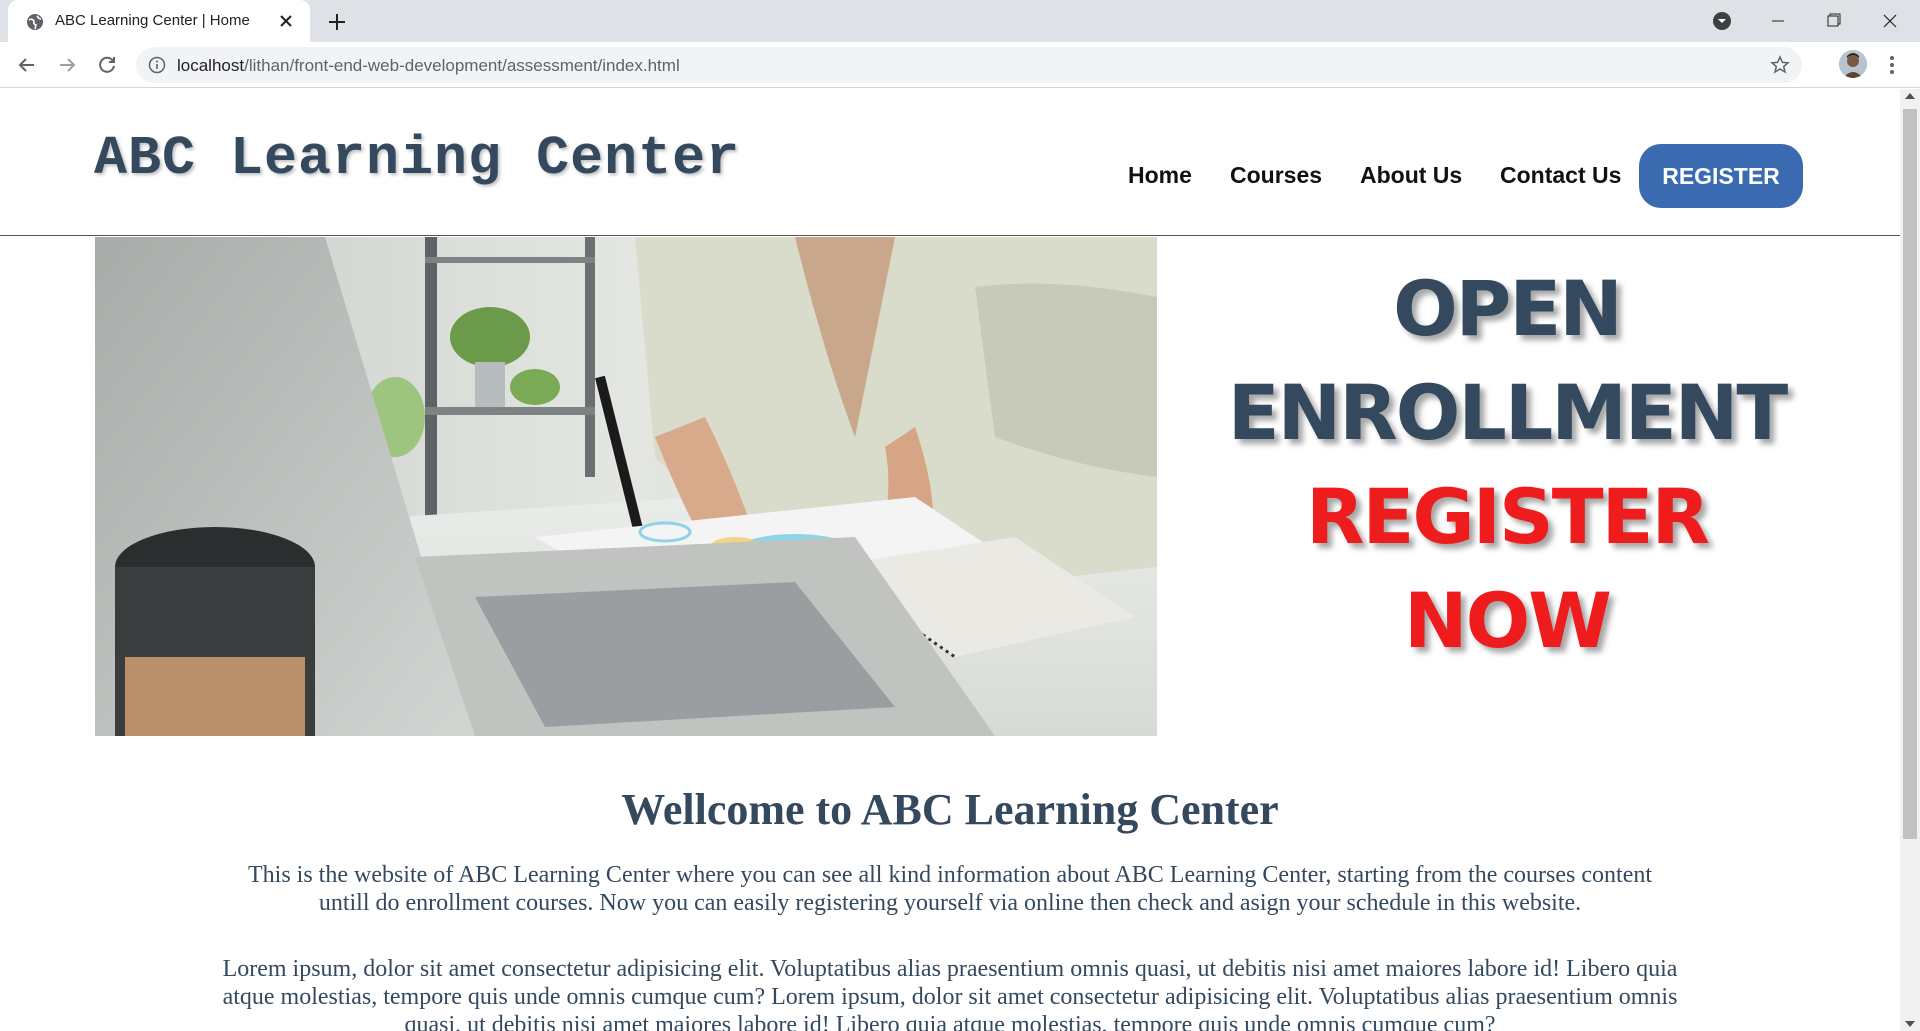 The image size is (1920, 1031). Describe the element at coordinates (1507, 516) in the screenshot. I see `promo-line-register: REGISTER` at that location.